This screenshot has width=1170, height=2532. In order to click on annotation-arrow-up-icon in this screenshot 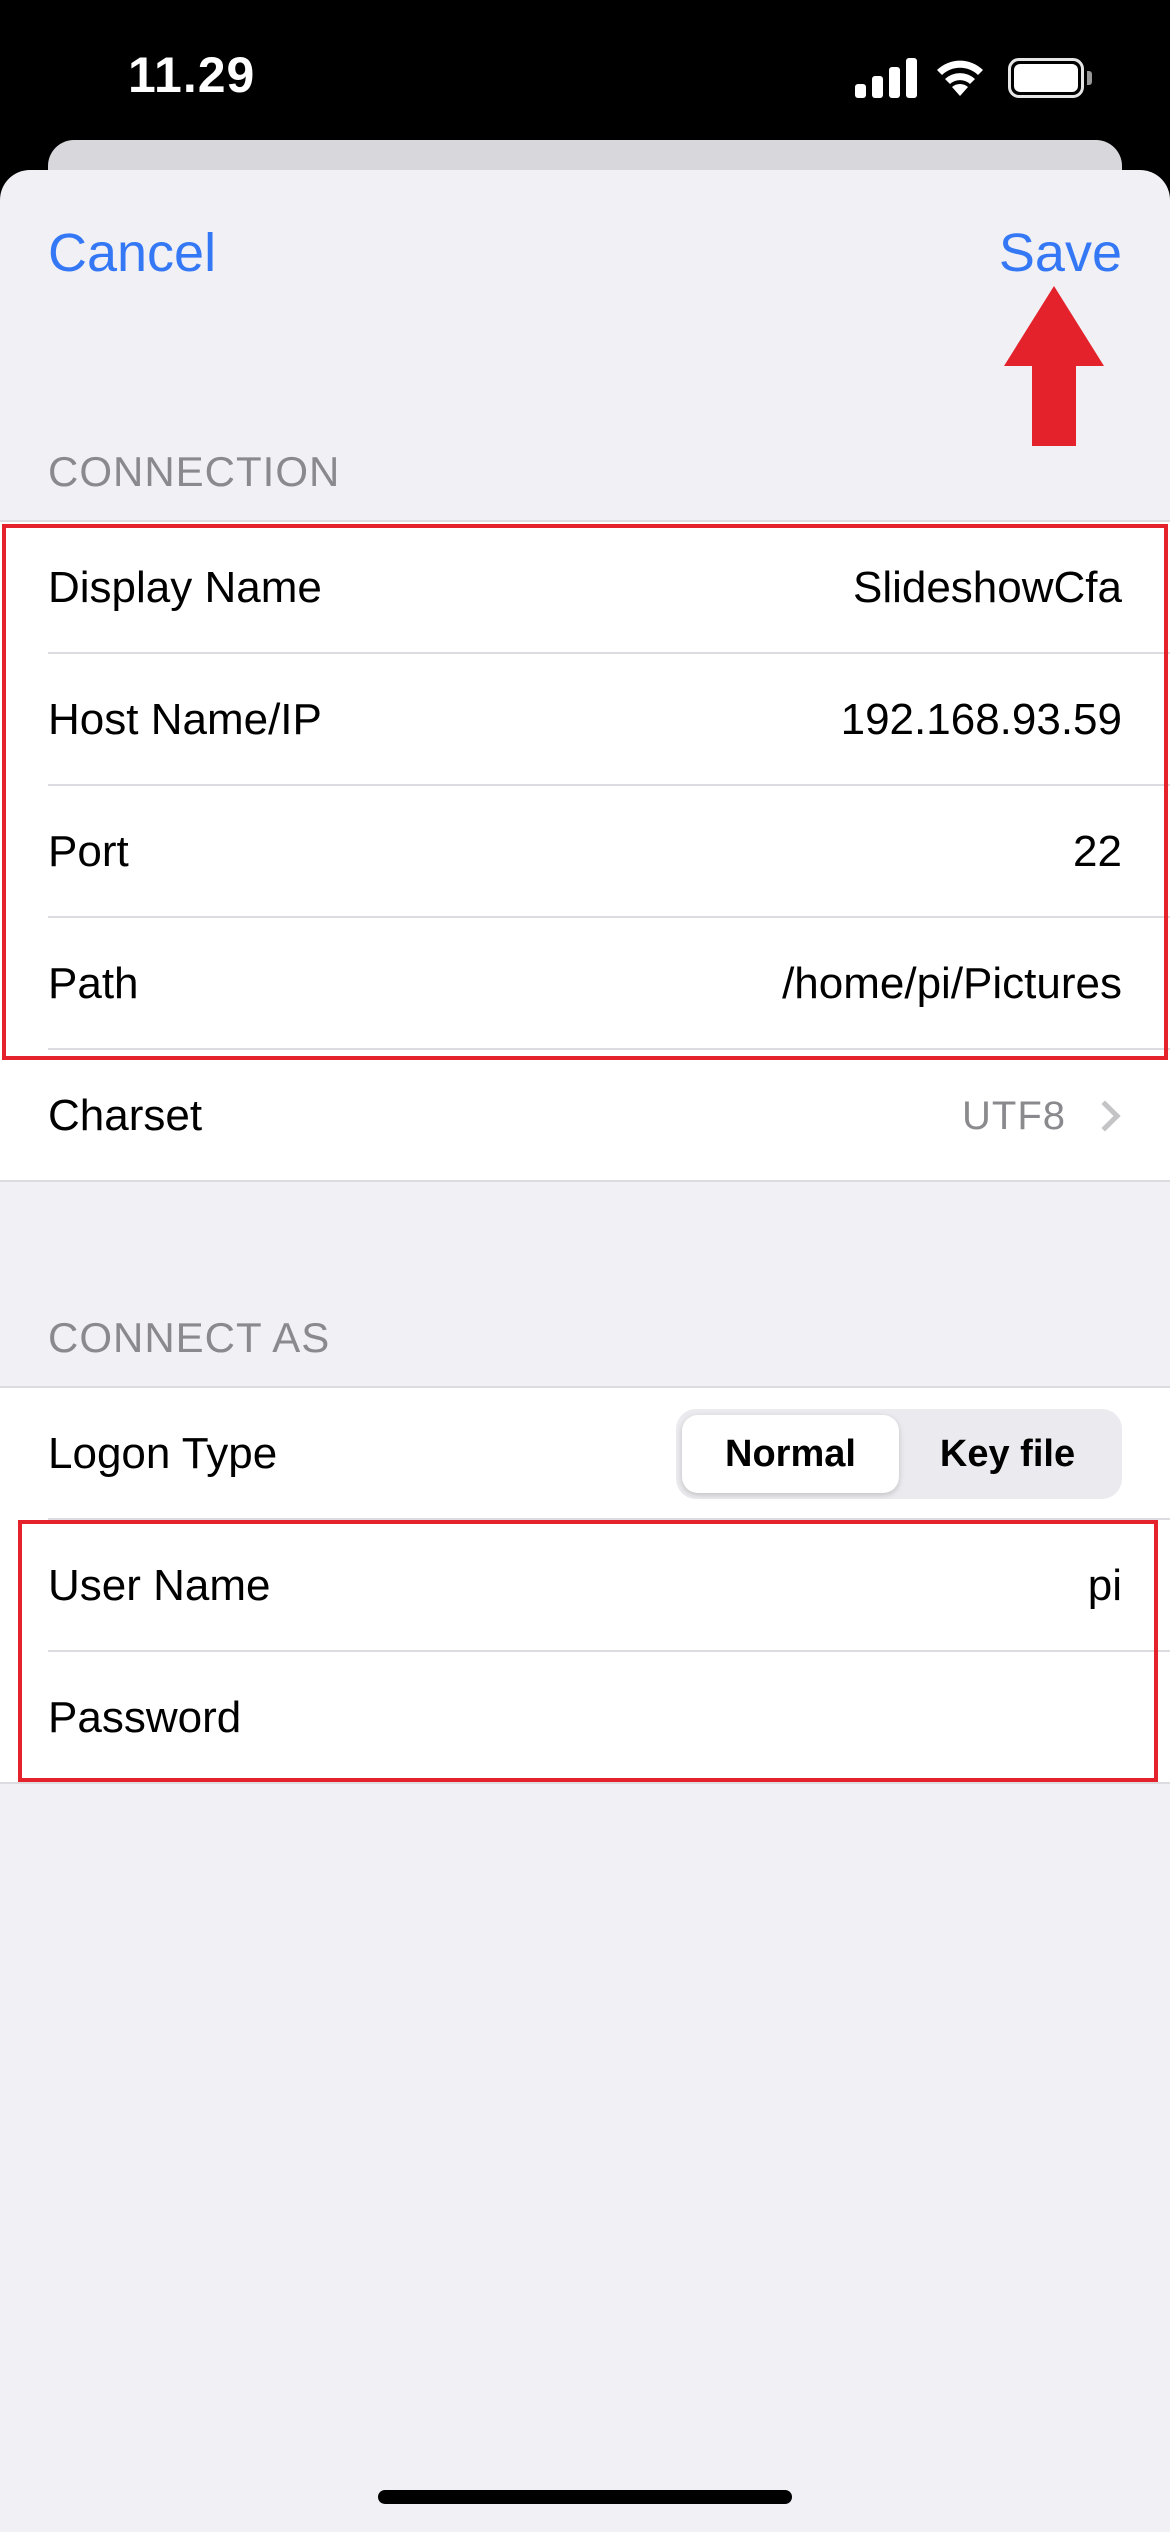, I will do `click(1054, 366)`.